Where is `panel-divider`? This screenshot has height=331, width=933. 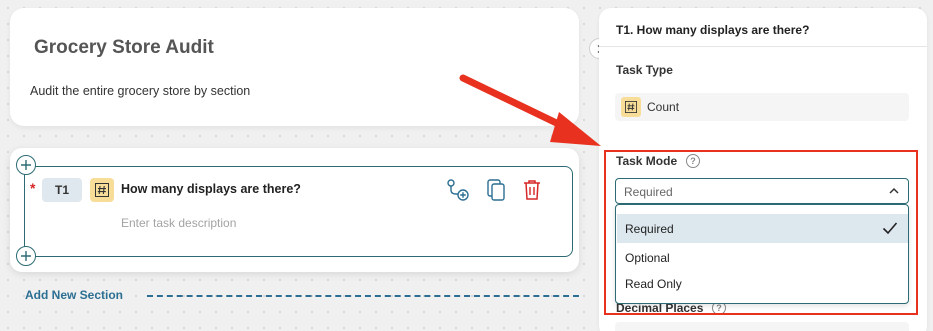 panel-divider is located at coordinates (763, 46).